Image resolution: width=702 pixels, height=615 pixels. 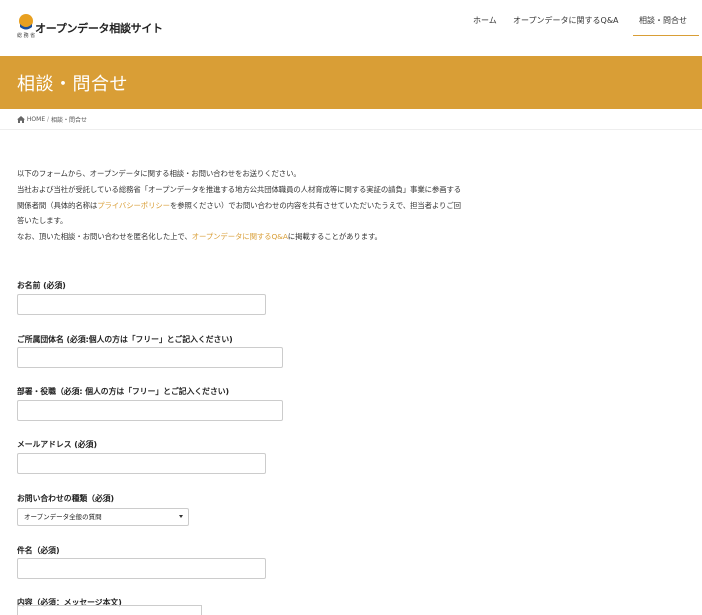 I want to click on intro-text-3b: に掲載することがあります。, so click(x=334, y=237).